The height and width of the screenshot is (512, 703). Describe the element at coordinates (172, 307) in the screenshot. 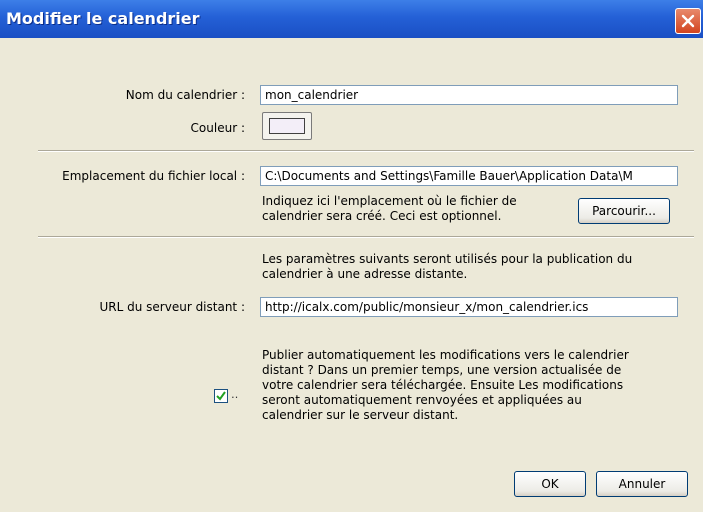

I see `remote-url-label: URL du serveur distant :` at that location.